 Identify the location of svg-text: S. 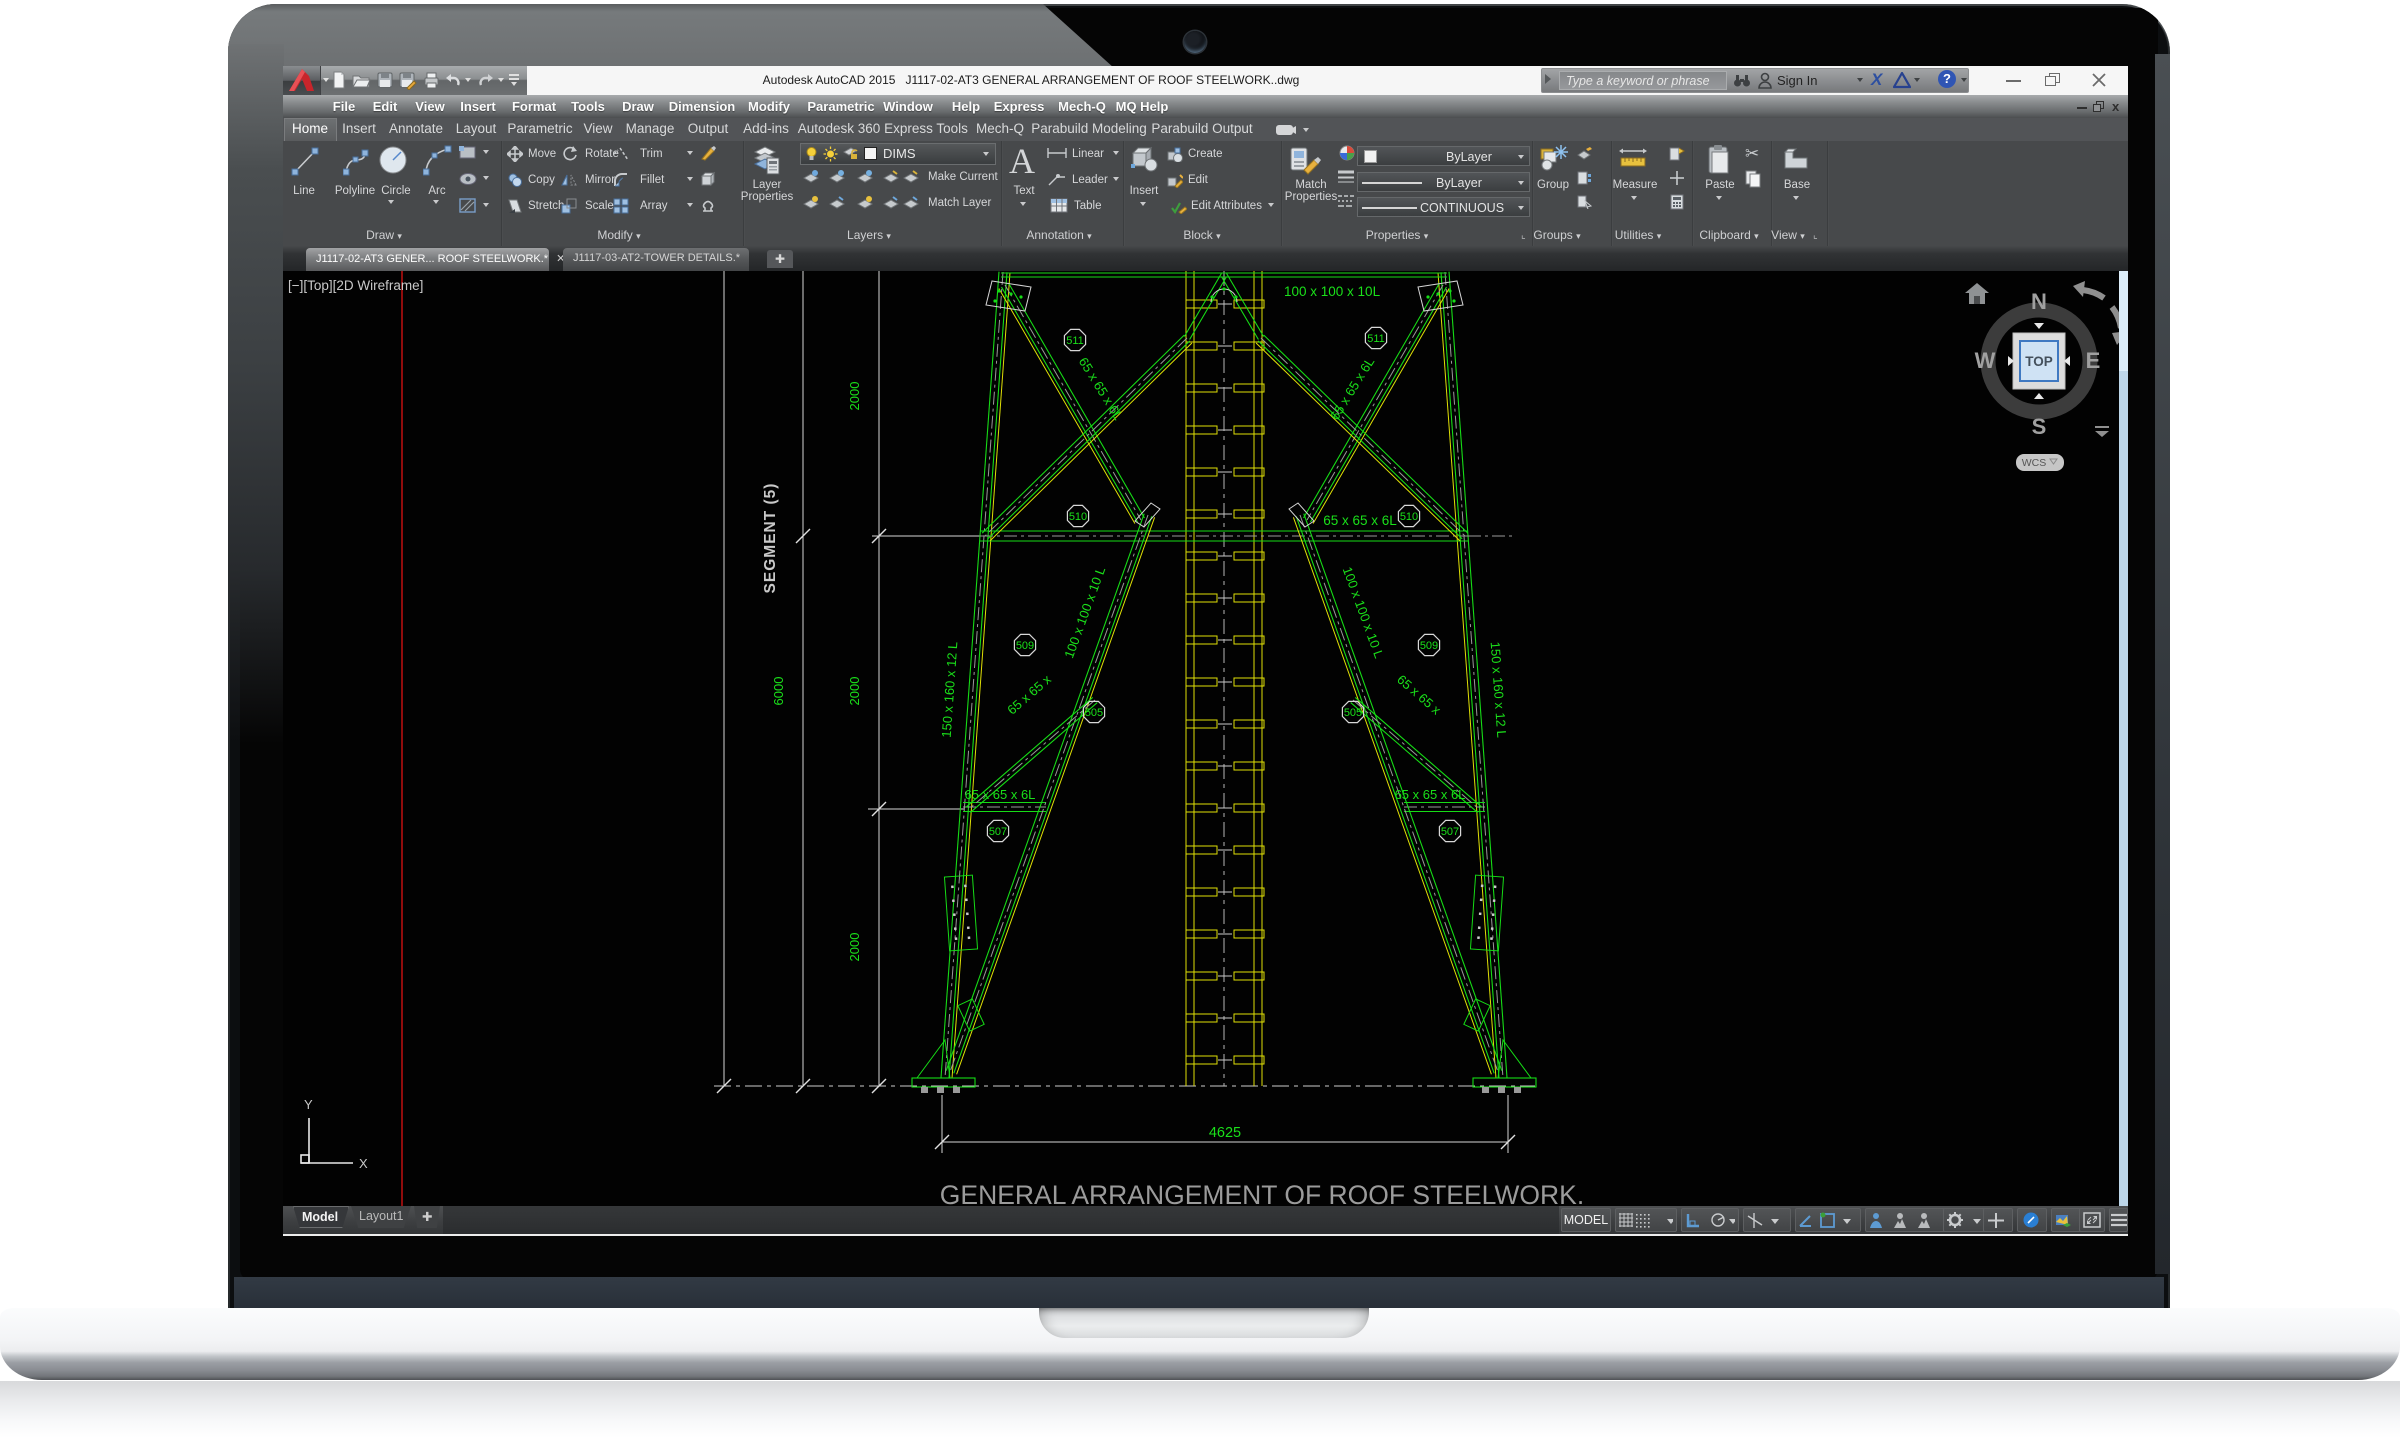
(2039, 426).